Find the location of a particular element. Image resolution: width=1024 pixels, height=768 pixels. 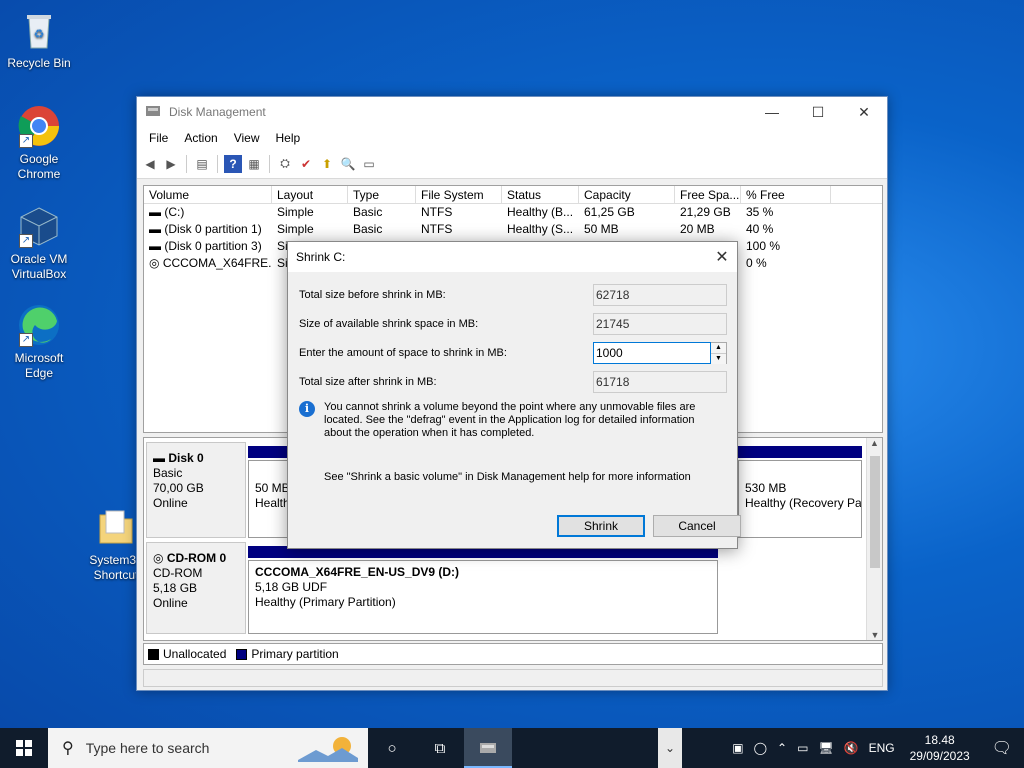

partition-legend: Unallocated Primary partition is located at coordinates (513, 654).